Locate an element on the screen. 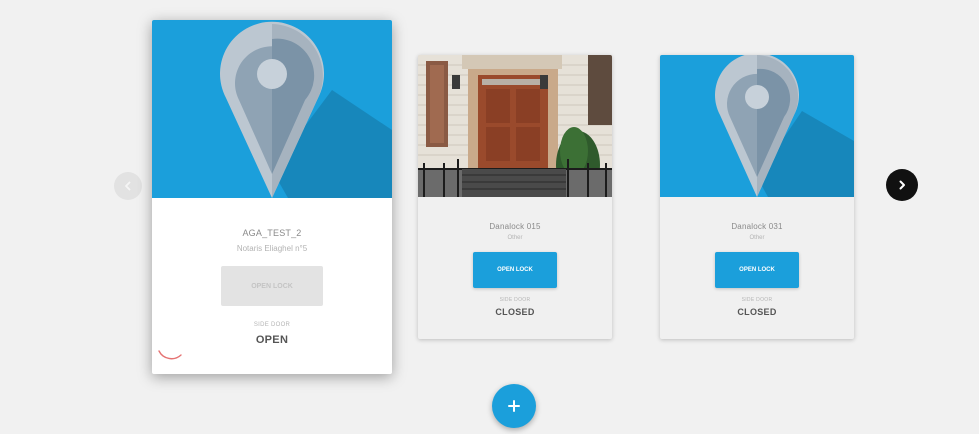 The width and height of the screenshot is (979, 434). lock-name: AGA_TEST_2 is located at coordinates (272, 233).